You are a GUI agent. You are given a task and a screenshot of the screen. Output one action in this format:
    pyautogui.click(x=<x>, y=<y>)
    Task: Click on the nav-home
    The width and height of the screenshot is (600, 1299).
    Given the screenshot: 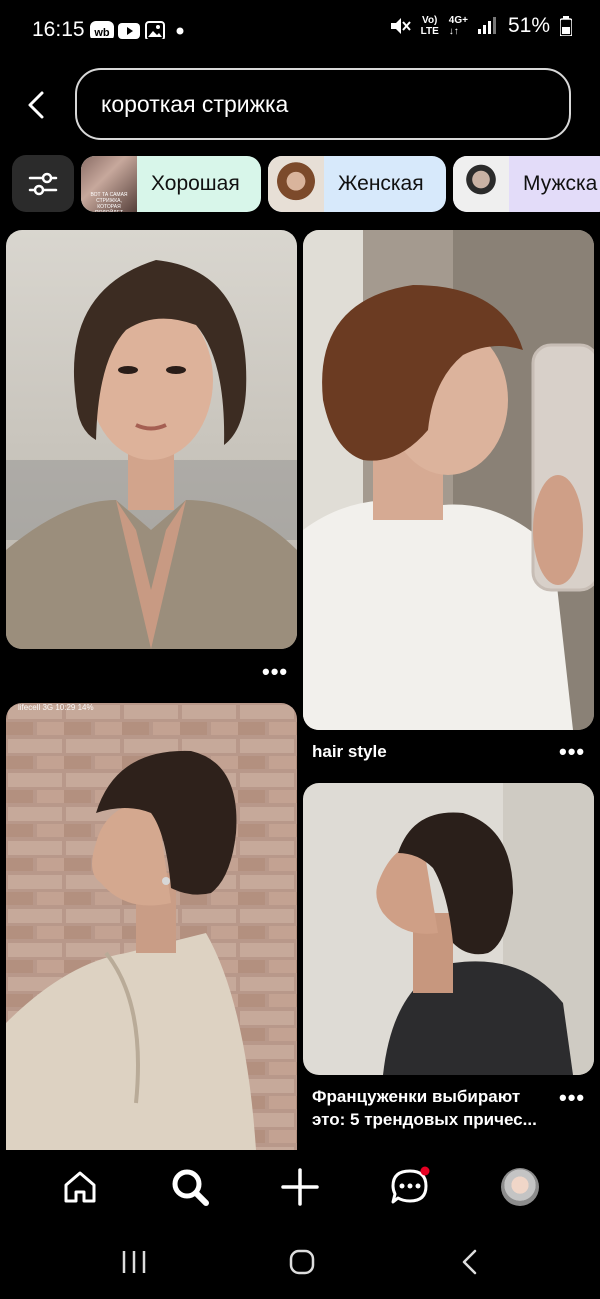 What is the action you would take?
    pyautogui.click(x=80, y=1187)
    